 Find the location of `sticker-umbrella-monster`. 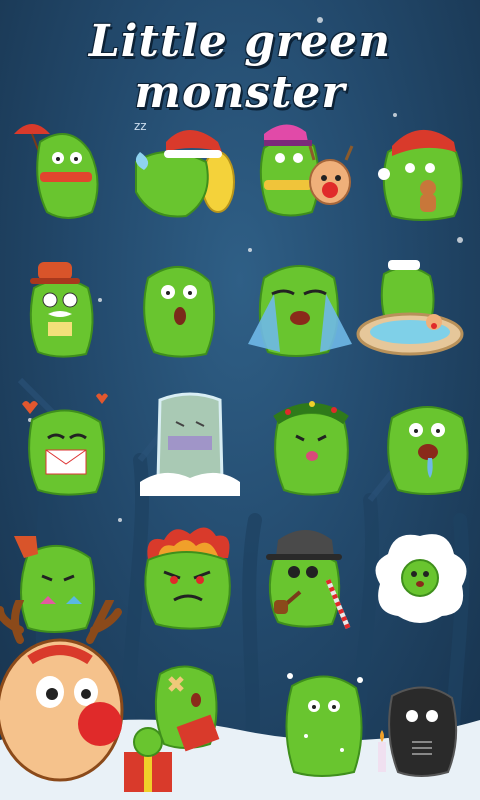

sticker-umbrella-monster is located at coordinates (68, 168).